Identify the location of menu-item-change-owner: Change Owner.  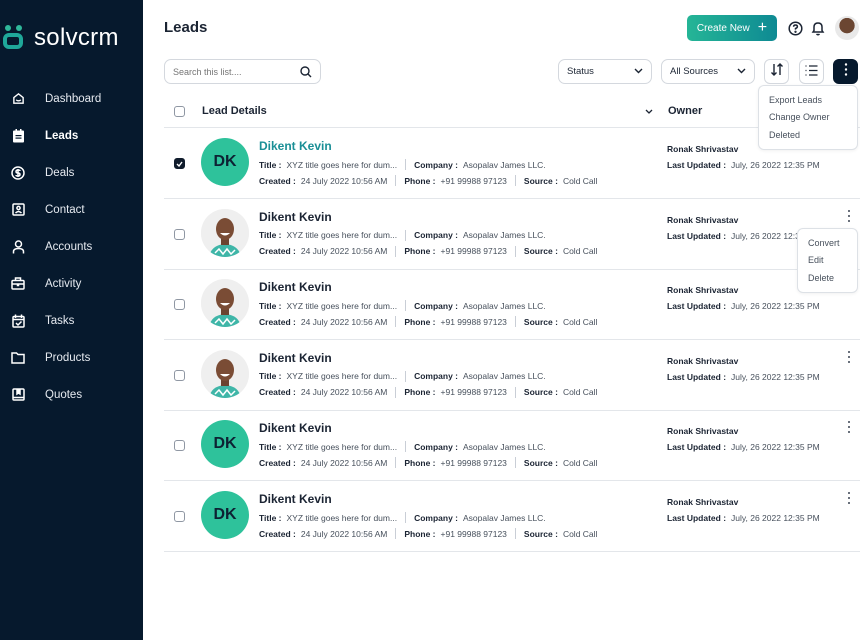
(808, 118).